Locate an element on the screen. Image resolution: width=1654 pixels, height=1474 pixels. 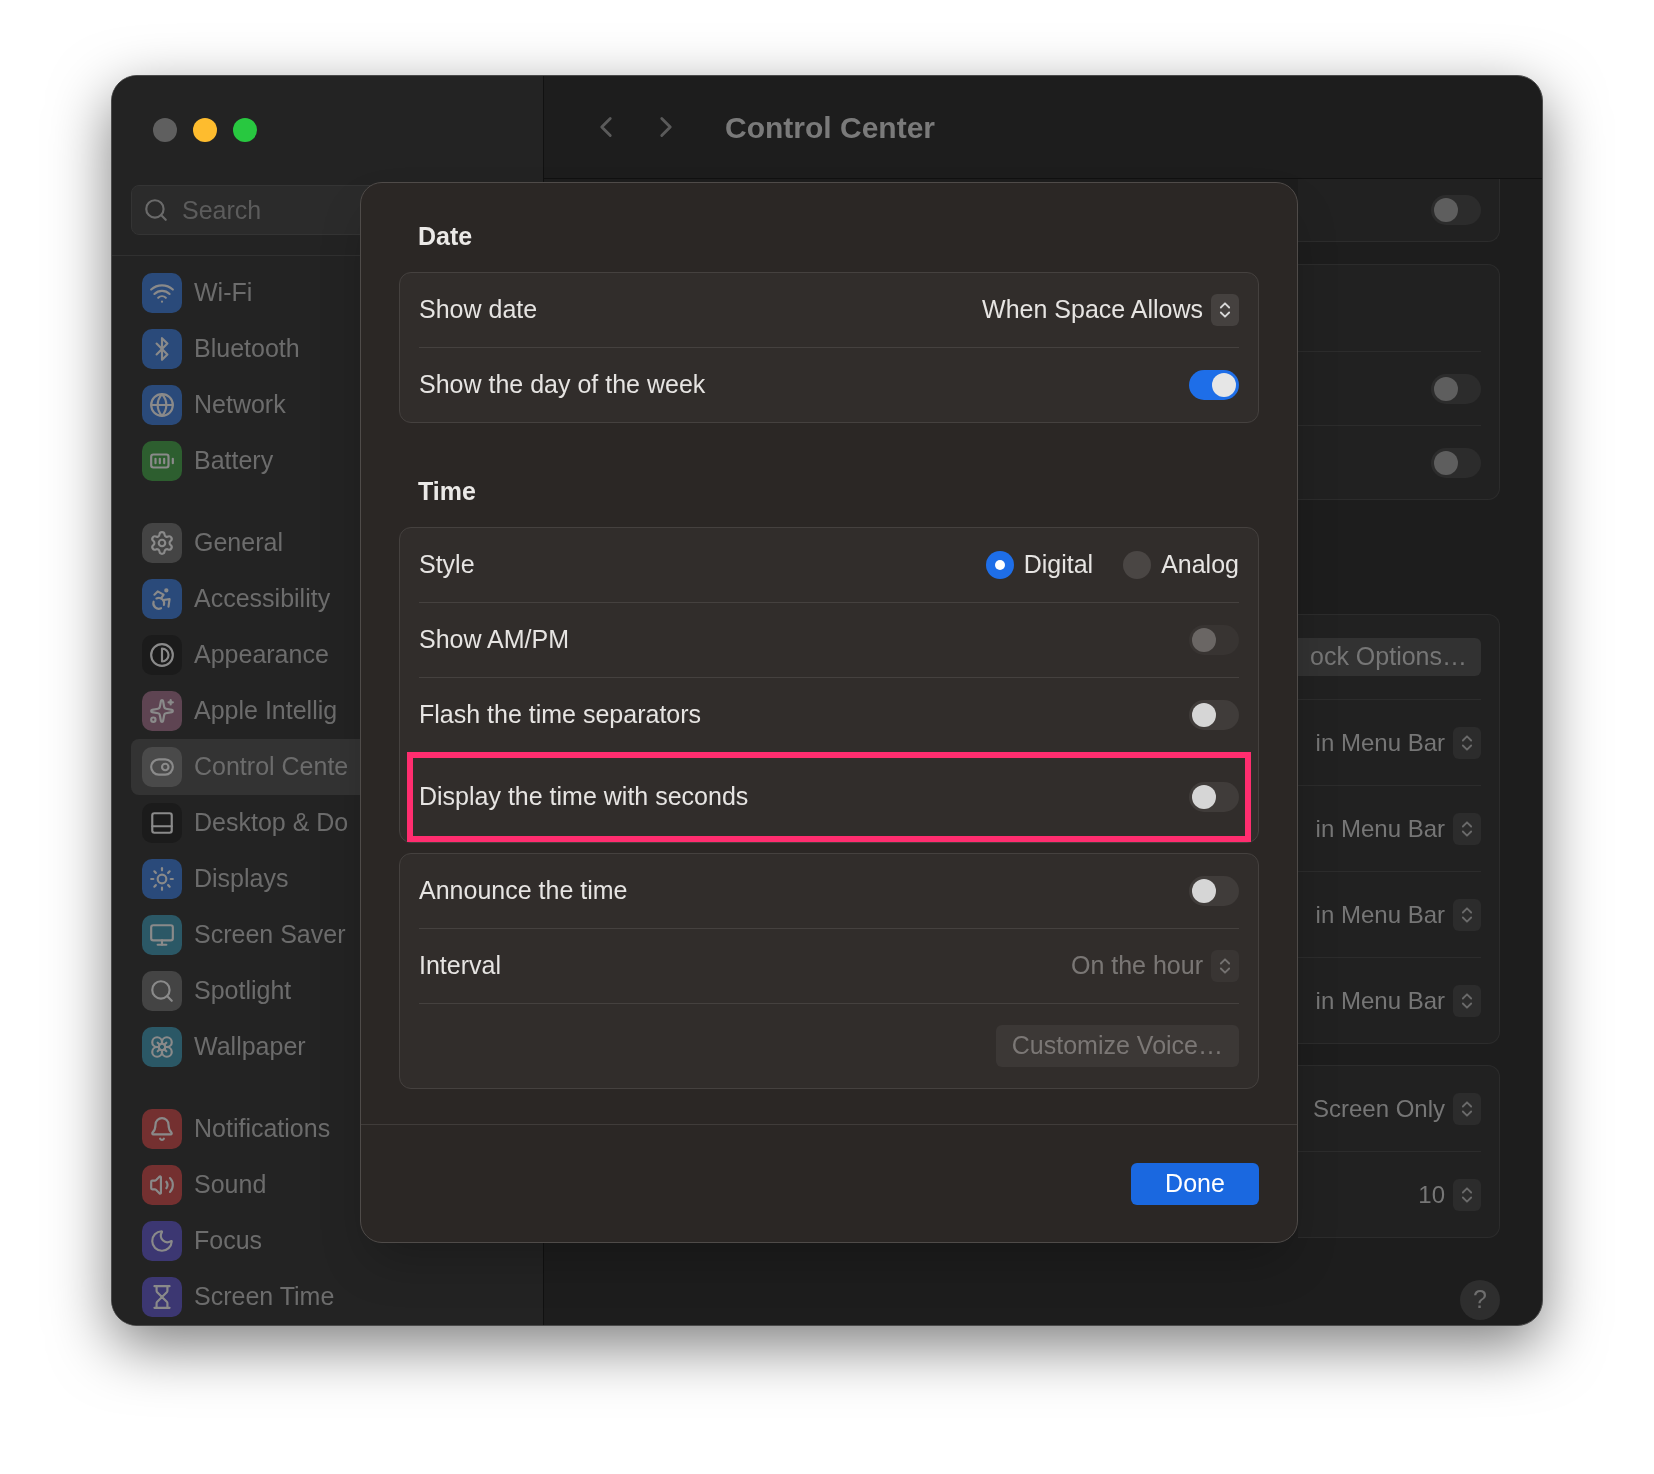
section-heading: Time is located at coordinates (447, 490).